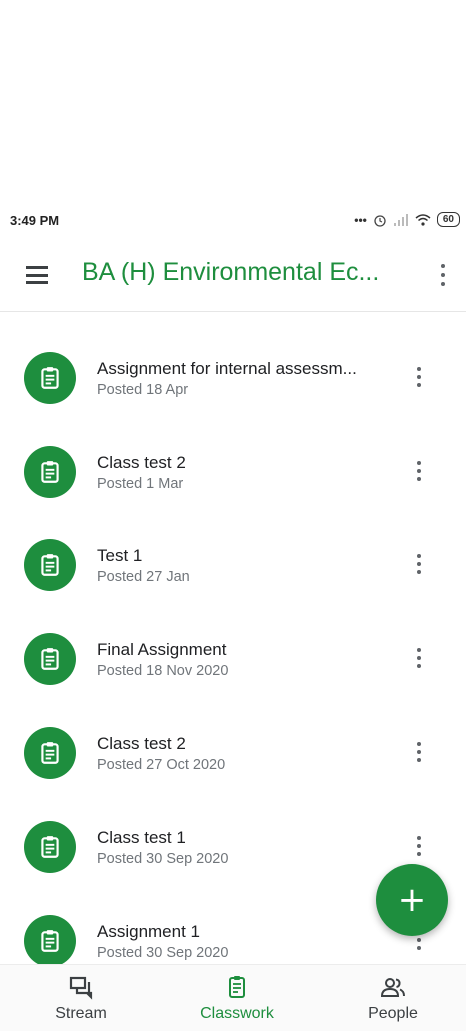  Describe the element at coordinates (448, 219) in the screenshot. I see `battery-indicator: 60` at that location.